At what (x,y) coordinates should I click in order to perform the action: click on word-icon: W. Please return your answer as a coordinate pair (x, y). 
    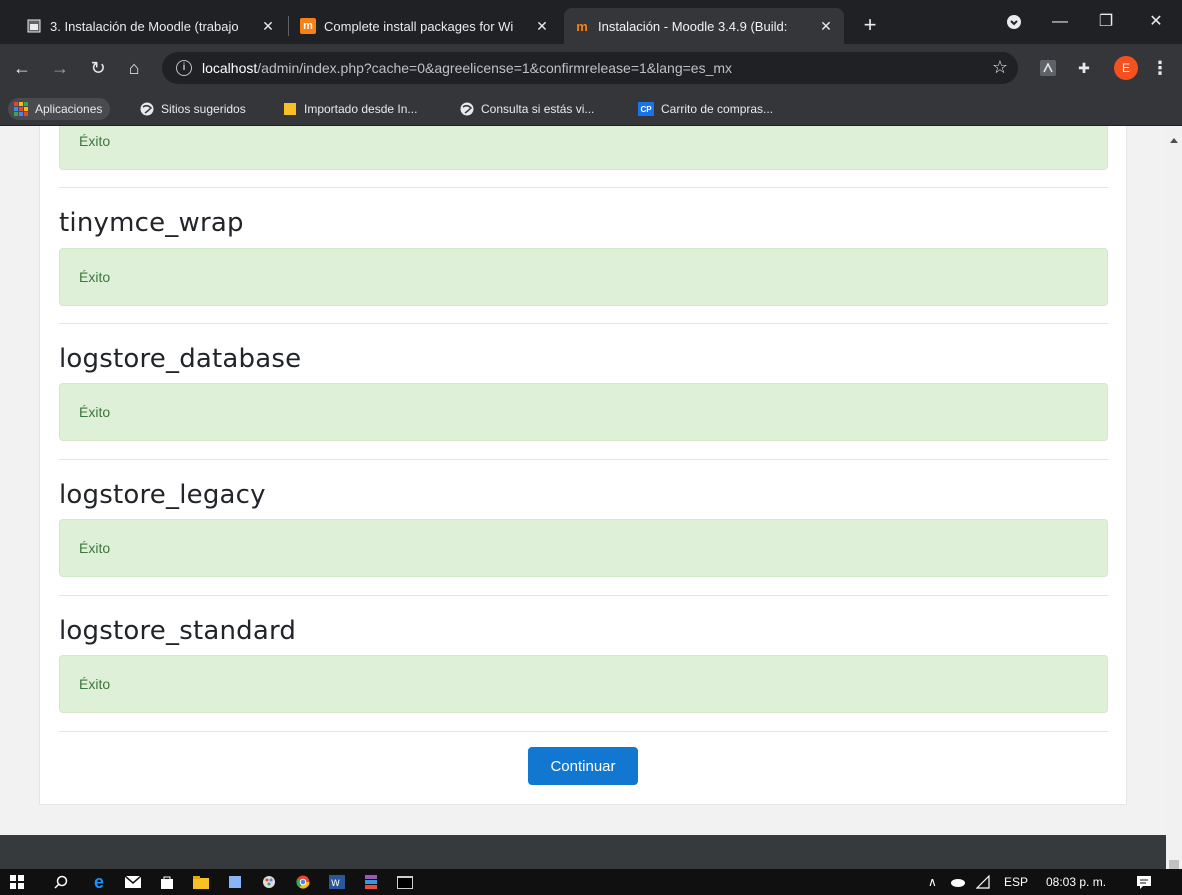
    Looking at the image, I should click on (337, 882).